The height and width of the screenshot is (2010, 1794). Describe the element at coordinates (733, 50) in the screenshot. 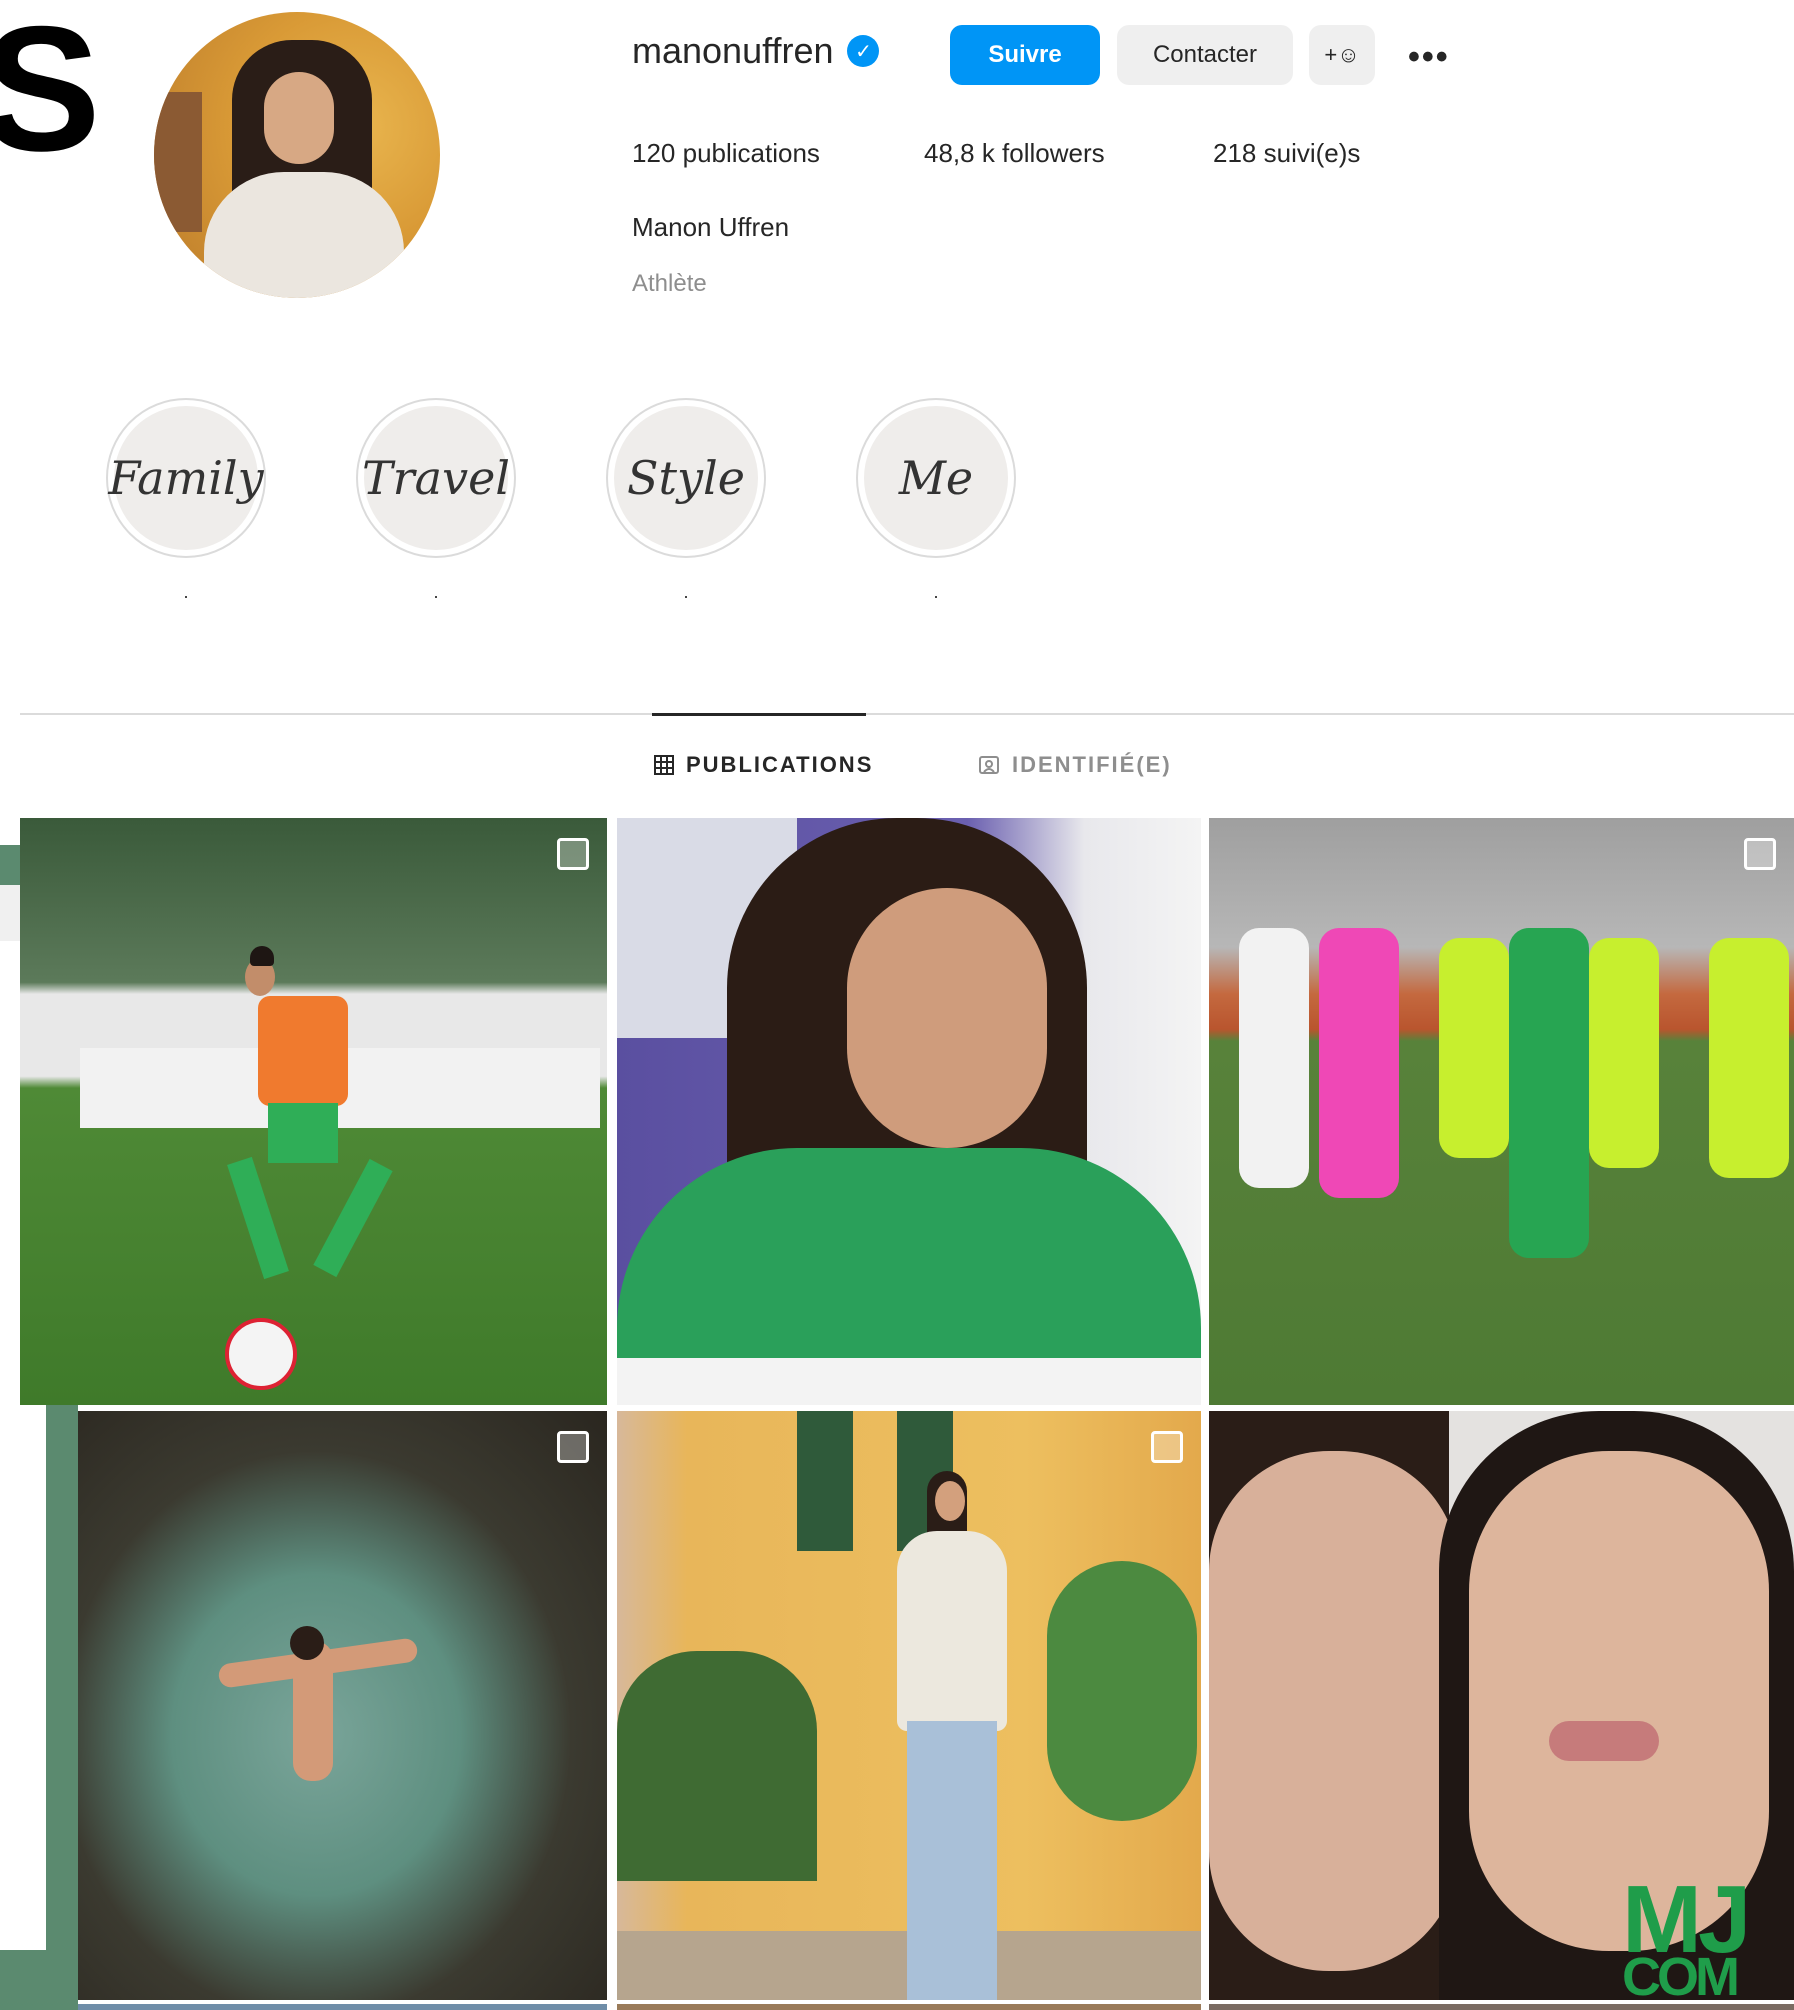

I see `username-text: manonuffren` at that location.